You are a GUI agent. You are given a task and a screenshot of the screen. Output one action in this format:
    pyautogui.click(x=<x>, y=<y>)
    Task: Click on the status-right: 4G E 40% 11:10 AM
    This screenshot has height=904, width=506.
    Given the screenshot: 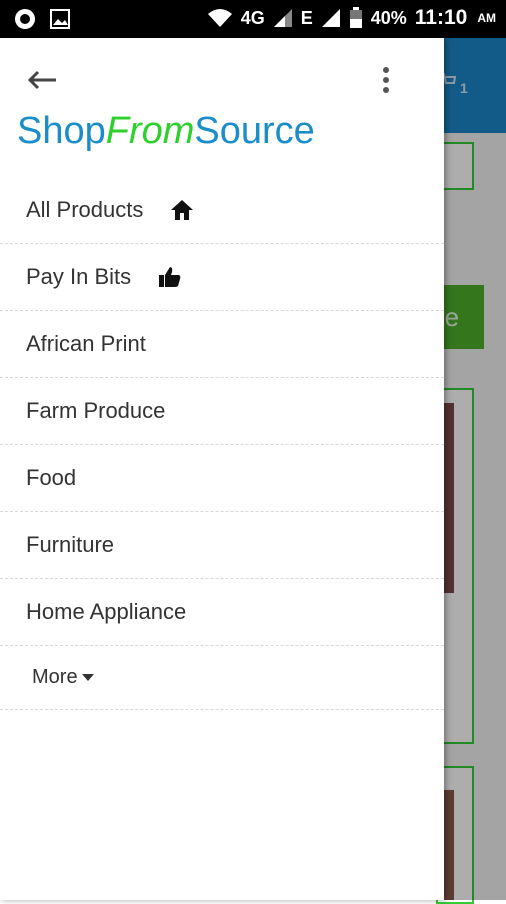 What is the action you would take?
    pyautogui.click(x=351, y=18)
    